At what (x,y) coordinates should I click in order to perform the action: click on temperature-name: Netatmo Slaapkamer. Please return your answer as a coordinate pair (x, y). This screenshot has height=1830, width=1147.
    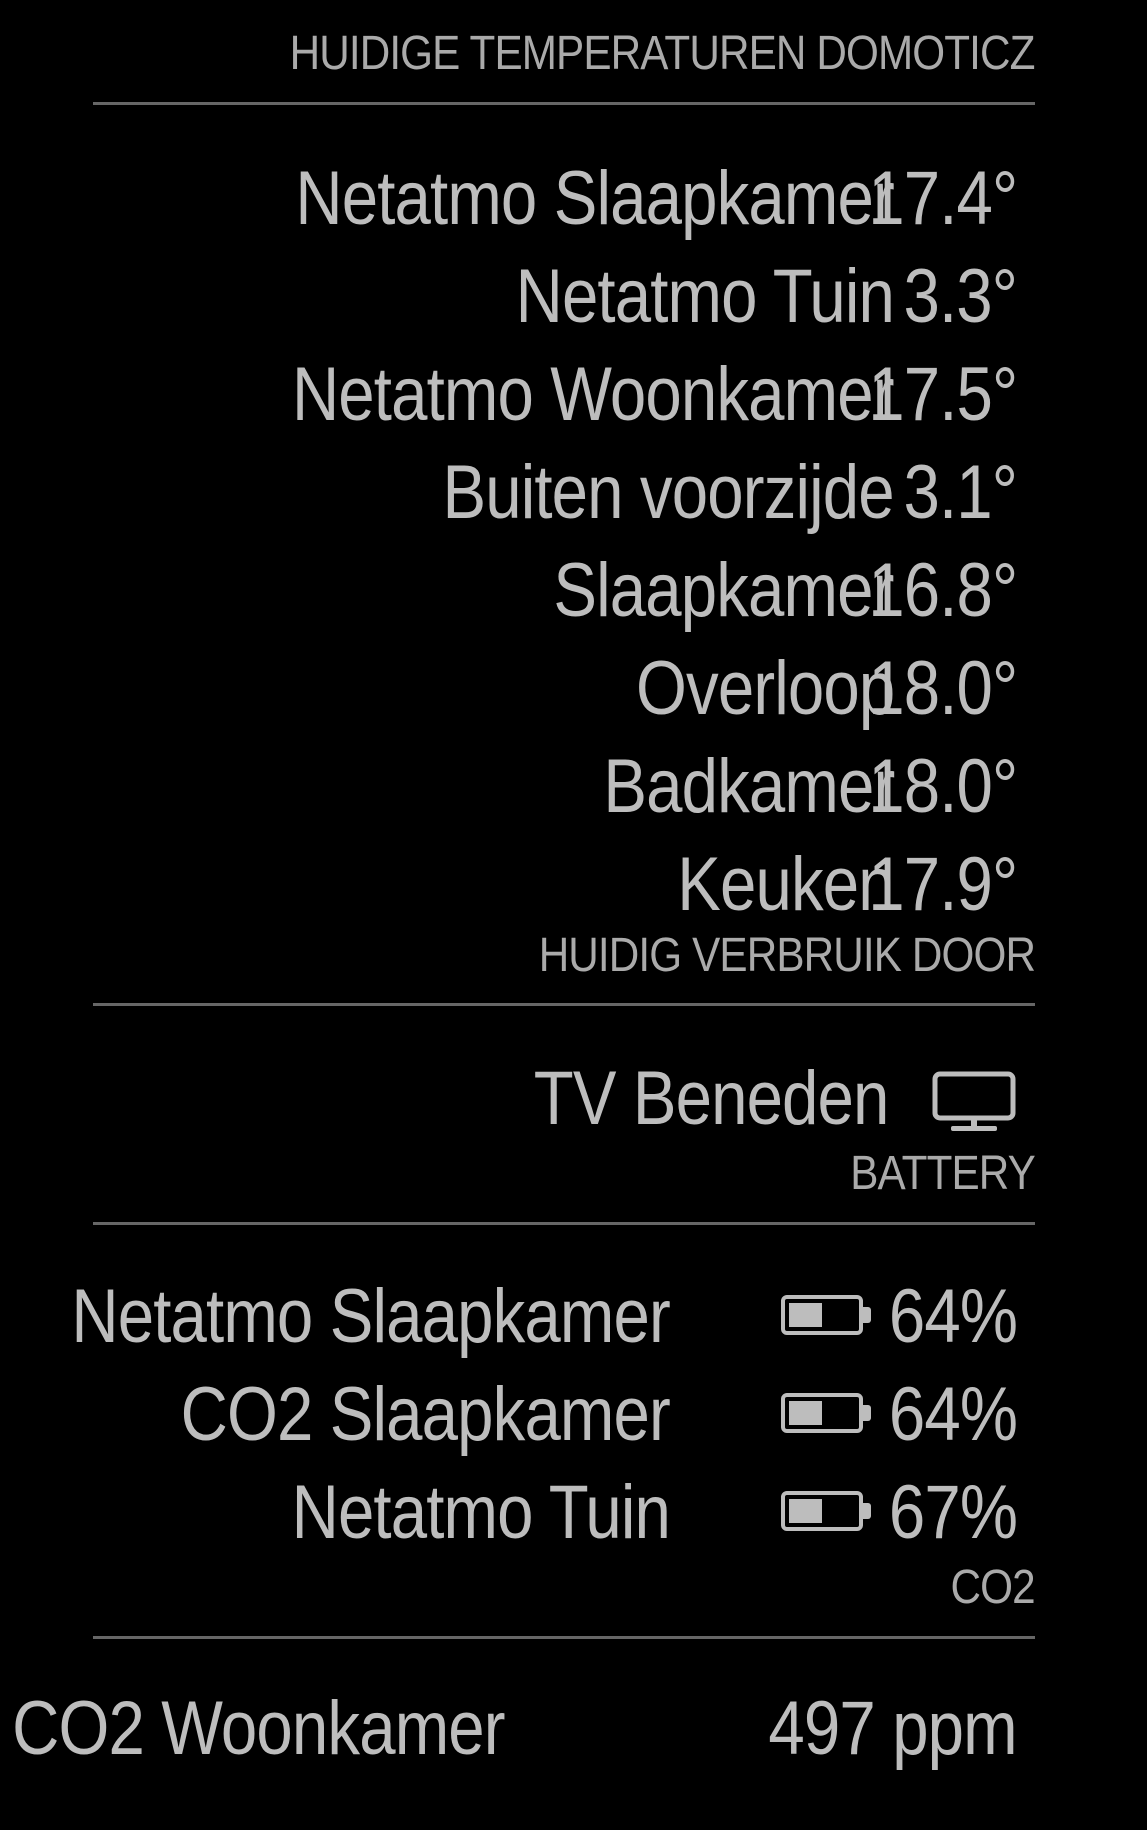
    Looking at the image, I should click on (595, 198).